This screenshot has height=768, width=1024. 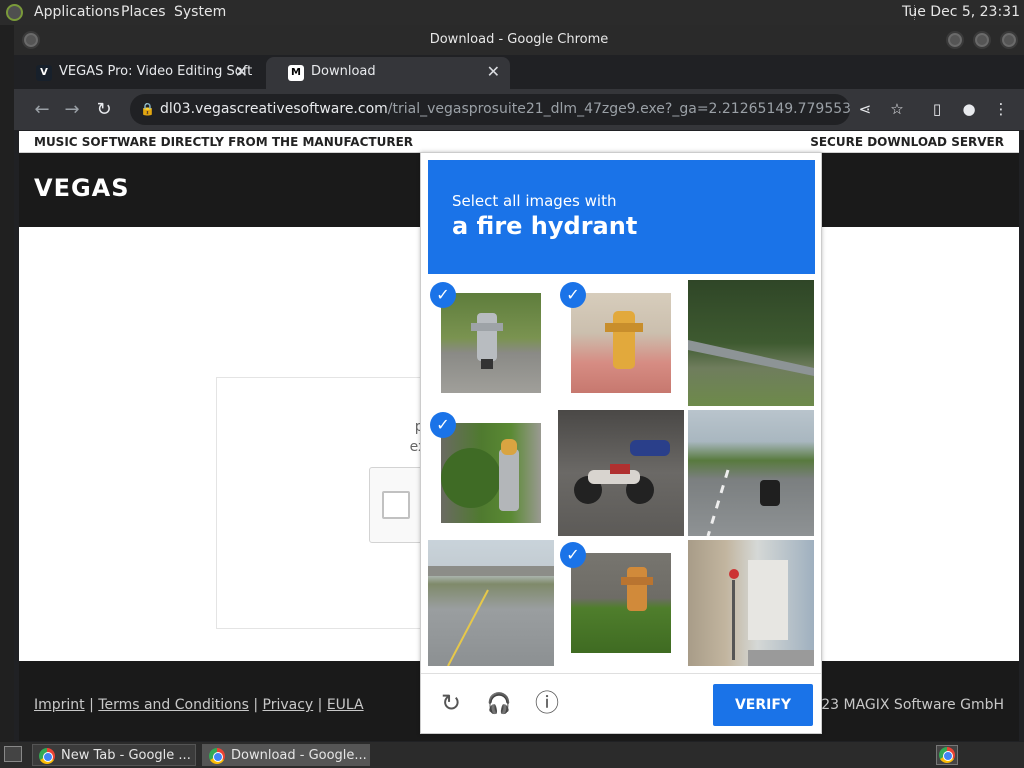 What do you see at coordinates (865, 109) in the screenshot?
I see `share-icon: ⋖` at bounding box center [865, 109].